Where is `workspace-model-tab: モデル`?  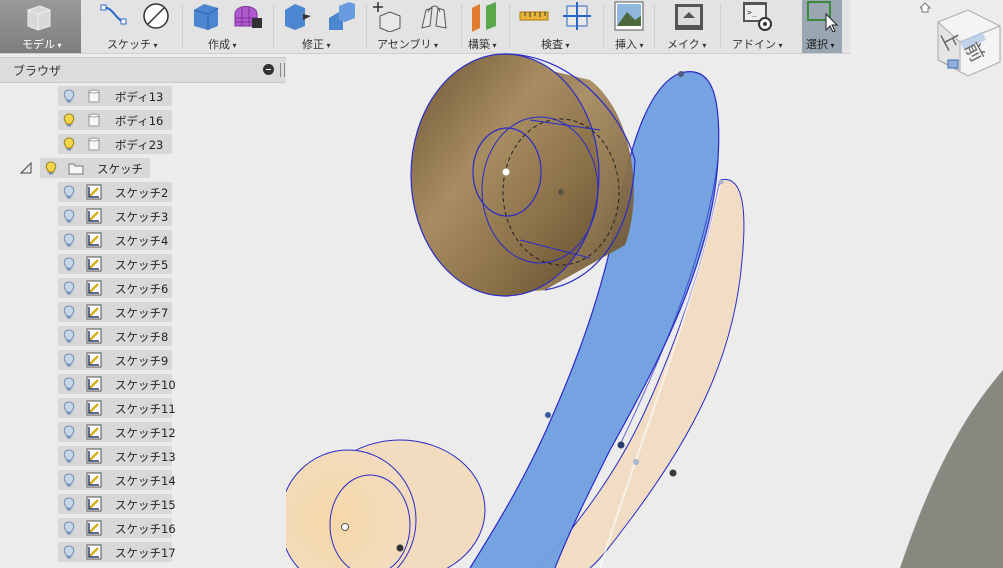
workspace-model-tab: モデル is located at coordinates (40, 26).